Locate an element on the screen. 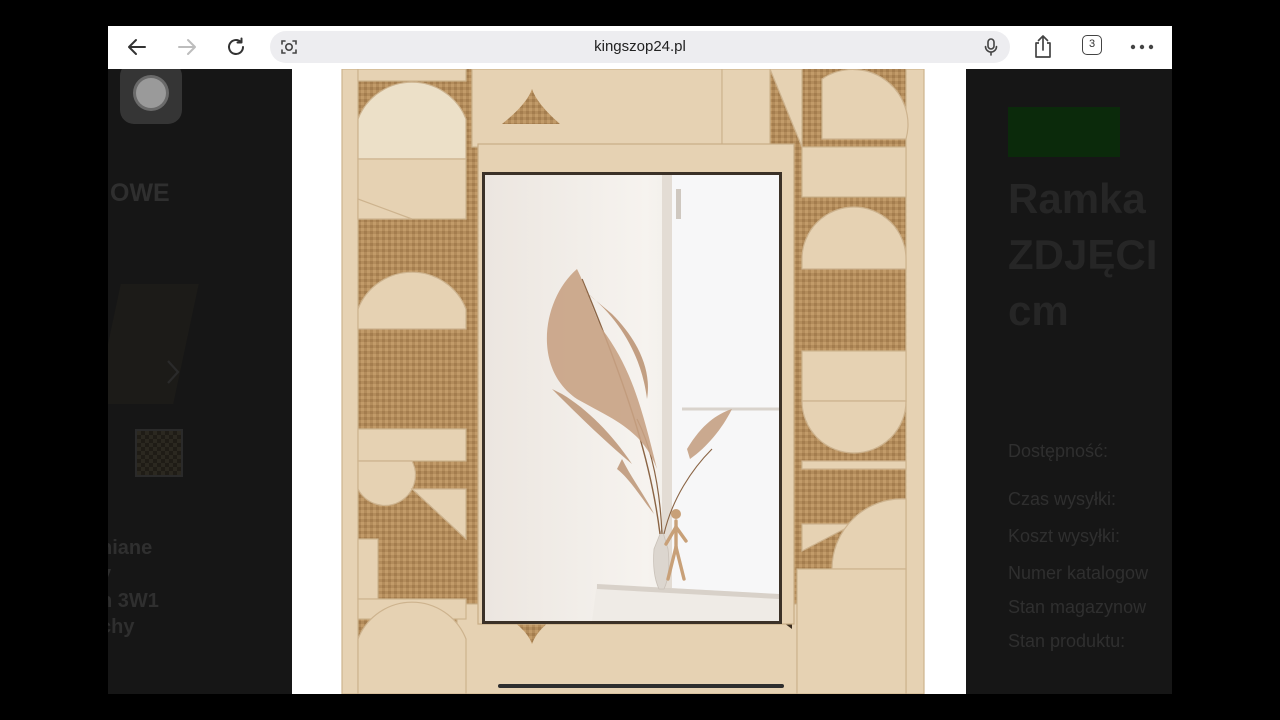  detail-availability: Dostępność: is located at coordinates (1058, 451).